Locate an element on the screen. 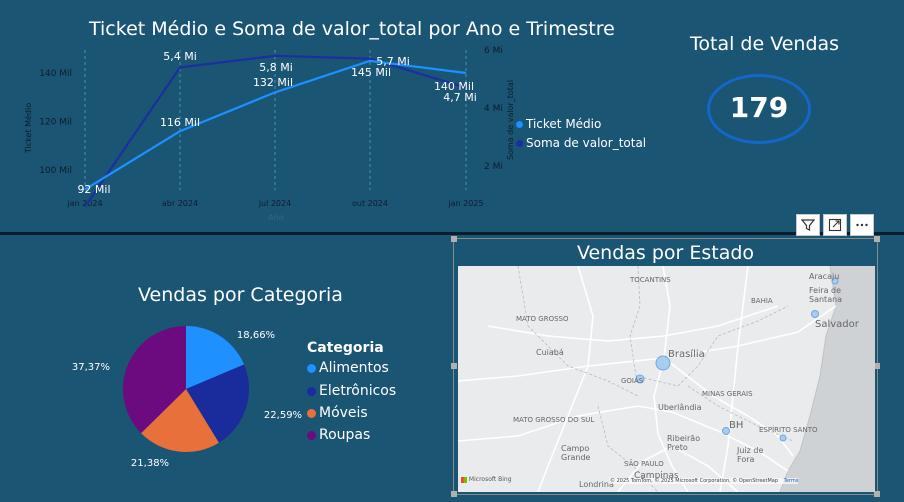 The width and height of the screenshot is (904, 502). map-label-minas-gerais: MINAS GERAIS is located at coordinates (727, 394).